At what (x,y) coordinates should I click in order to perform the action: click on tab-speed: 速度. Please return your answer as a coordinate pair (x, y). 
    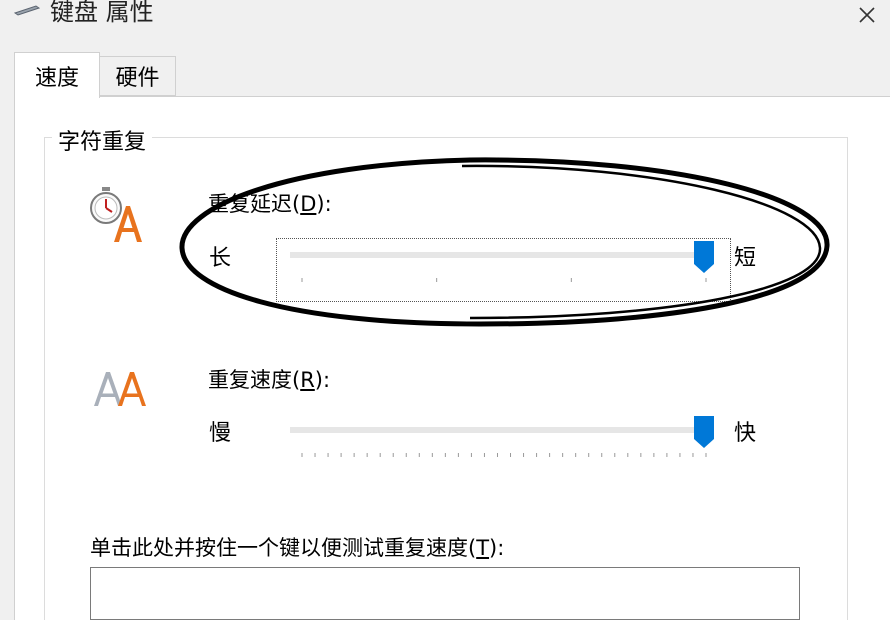
    Looking at the image, I should click on (57, 75).